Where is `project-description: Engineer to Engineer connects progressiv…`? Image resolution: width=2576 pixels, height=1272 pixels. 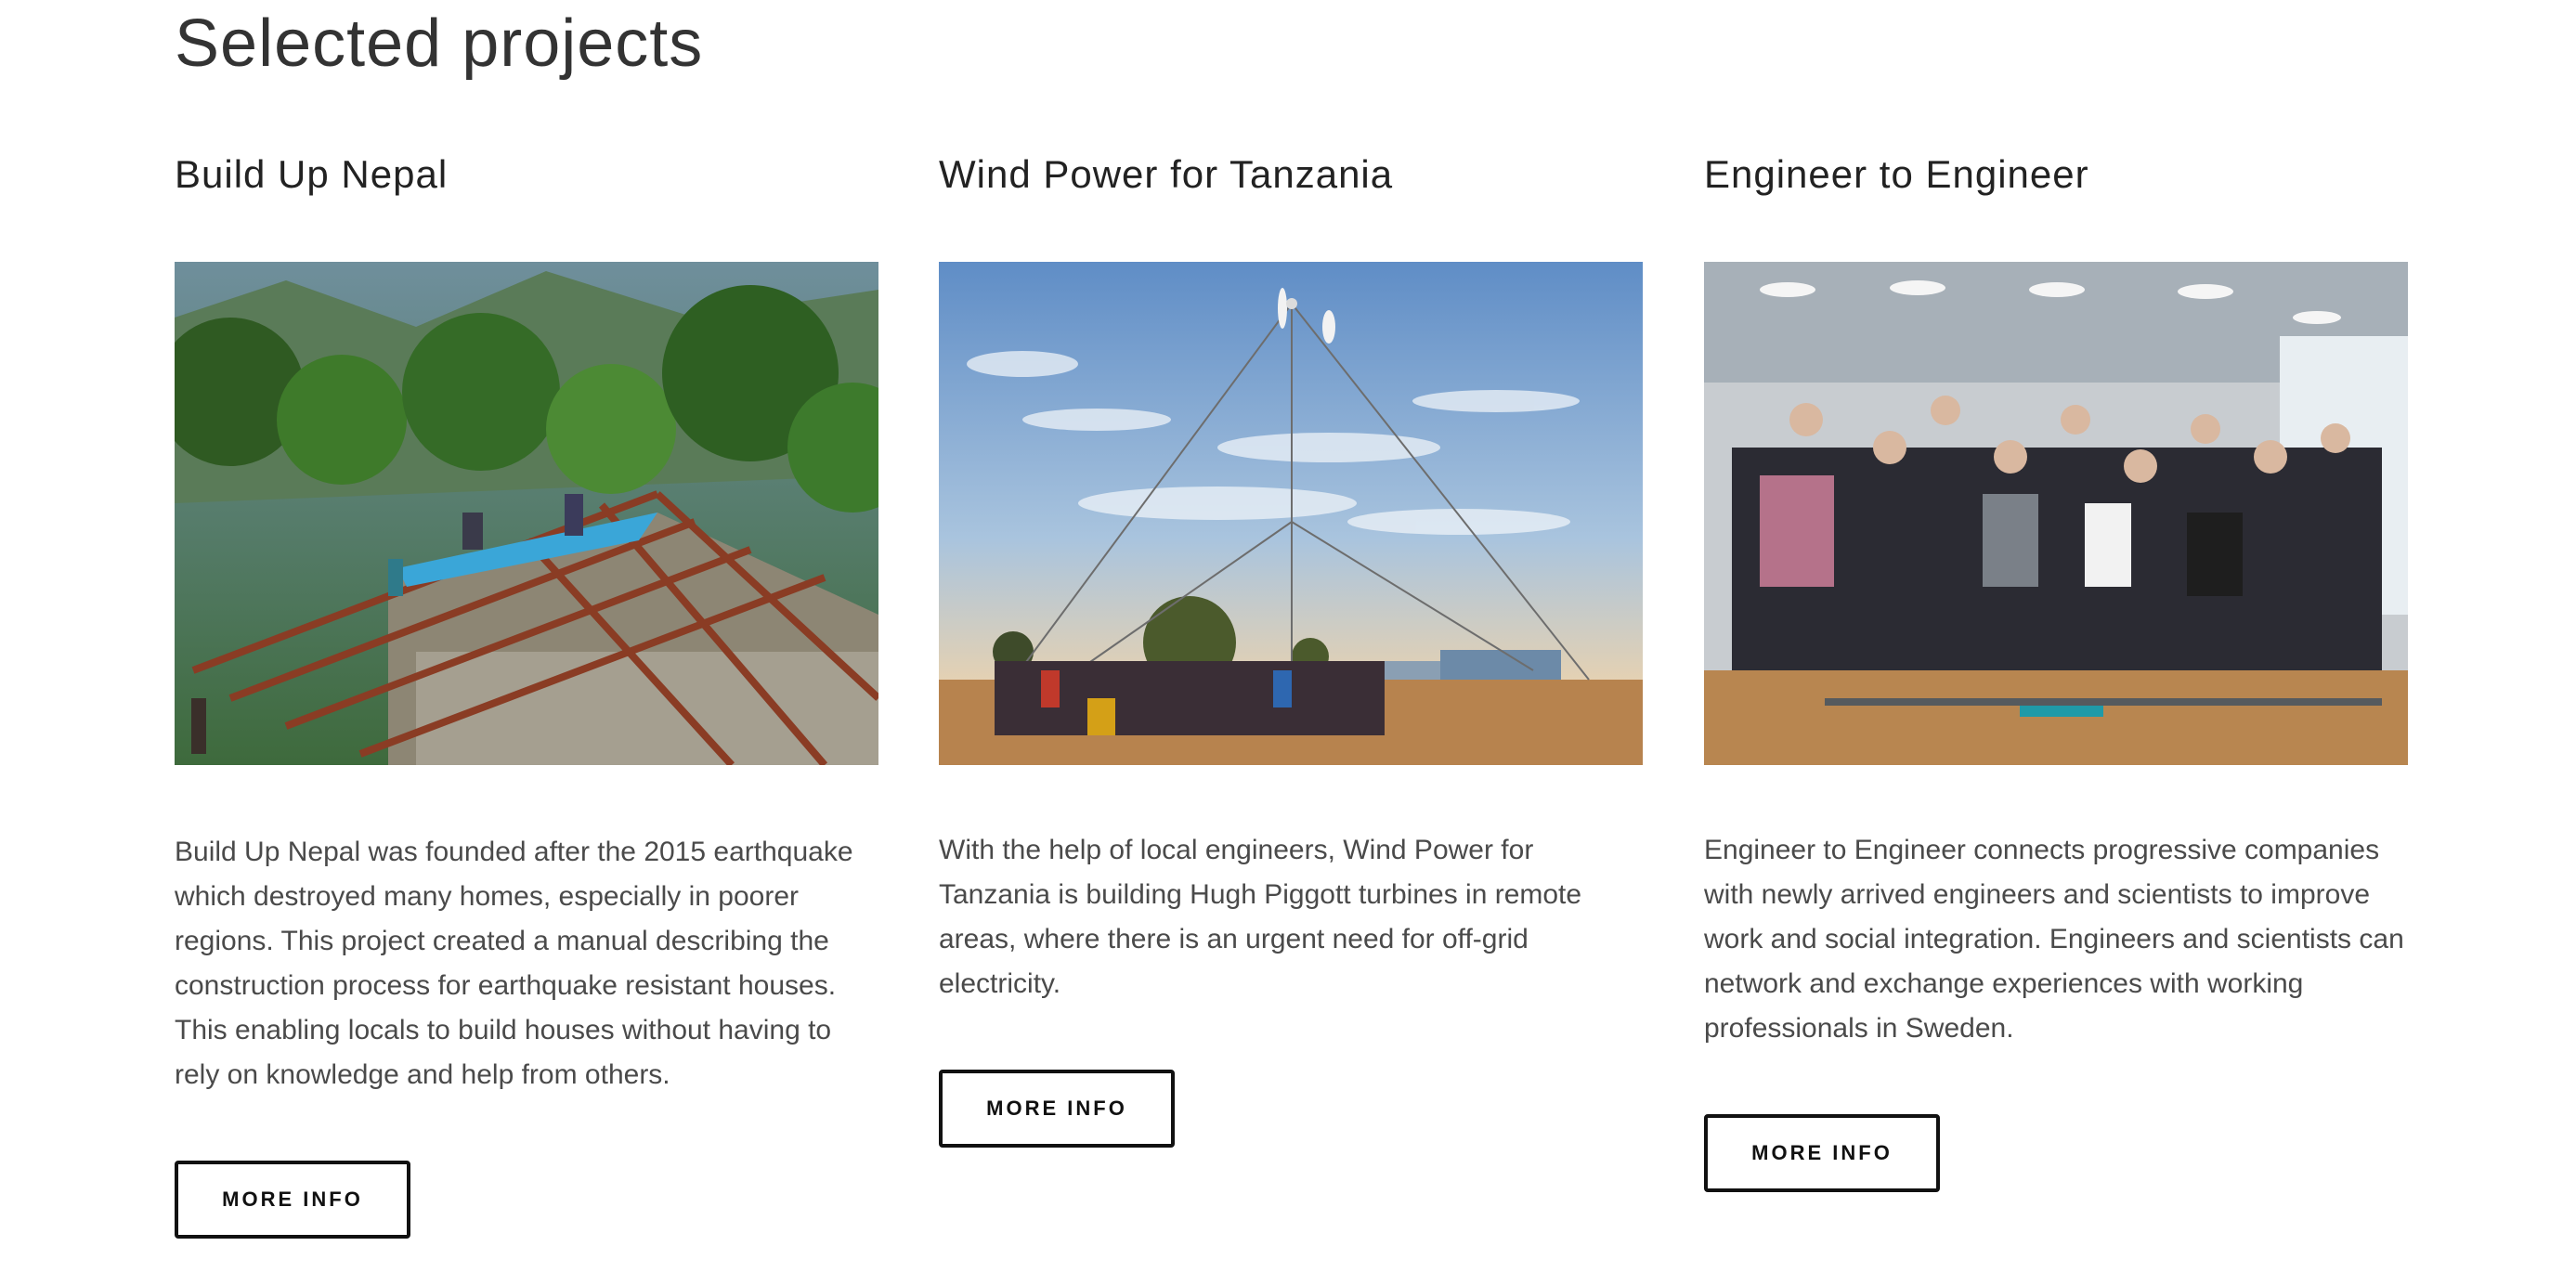
project-description: Engineer to Engineer connects progressiv… is located at coordinates (2054, 939).